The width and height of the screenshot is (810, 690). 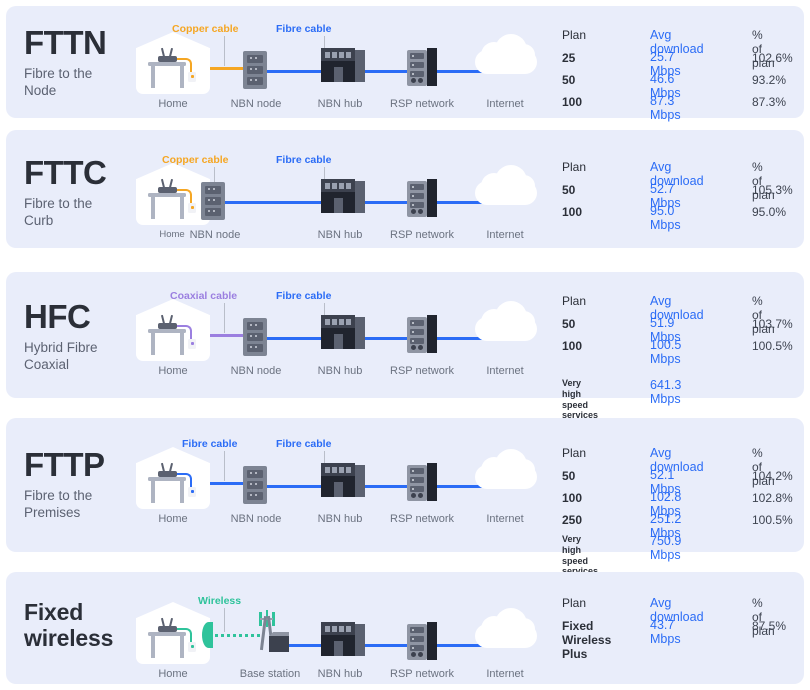 I want to click on wireless-dish-icon, so click(x=207, y=635).